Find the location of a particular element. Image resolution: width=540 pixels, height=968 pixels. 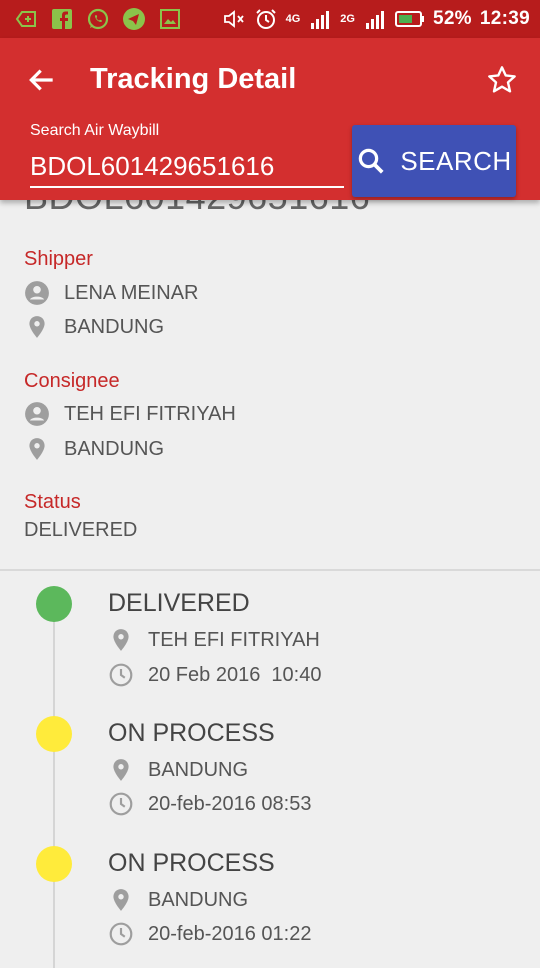

event-location-row: TEH EFI FITRIYAH is located at coordinates (214, 640).